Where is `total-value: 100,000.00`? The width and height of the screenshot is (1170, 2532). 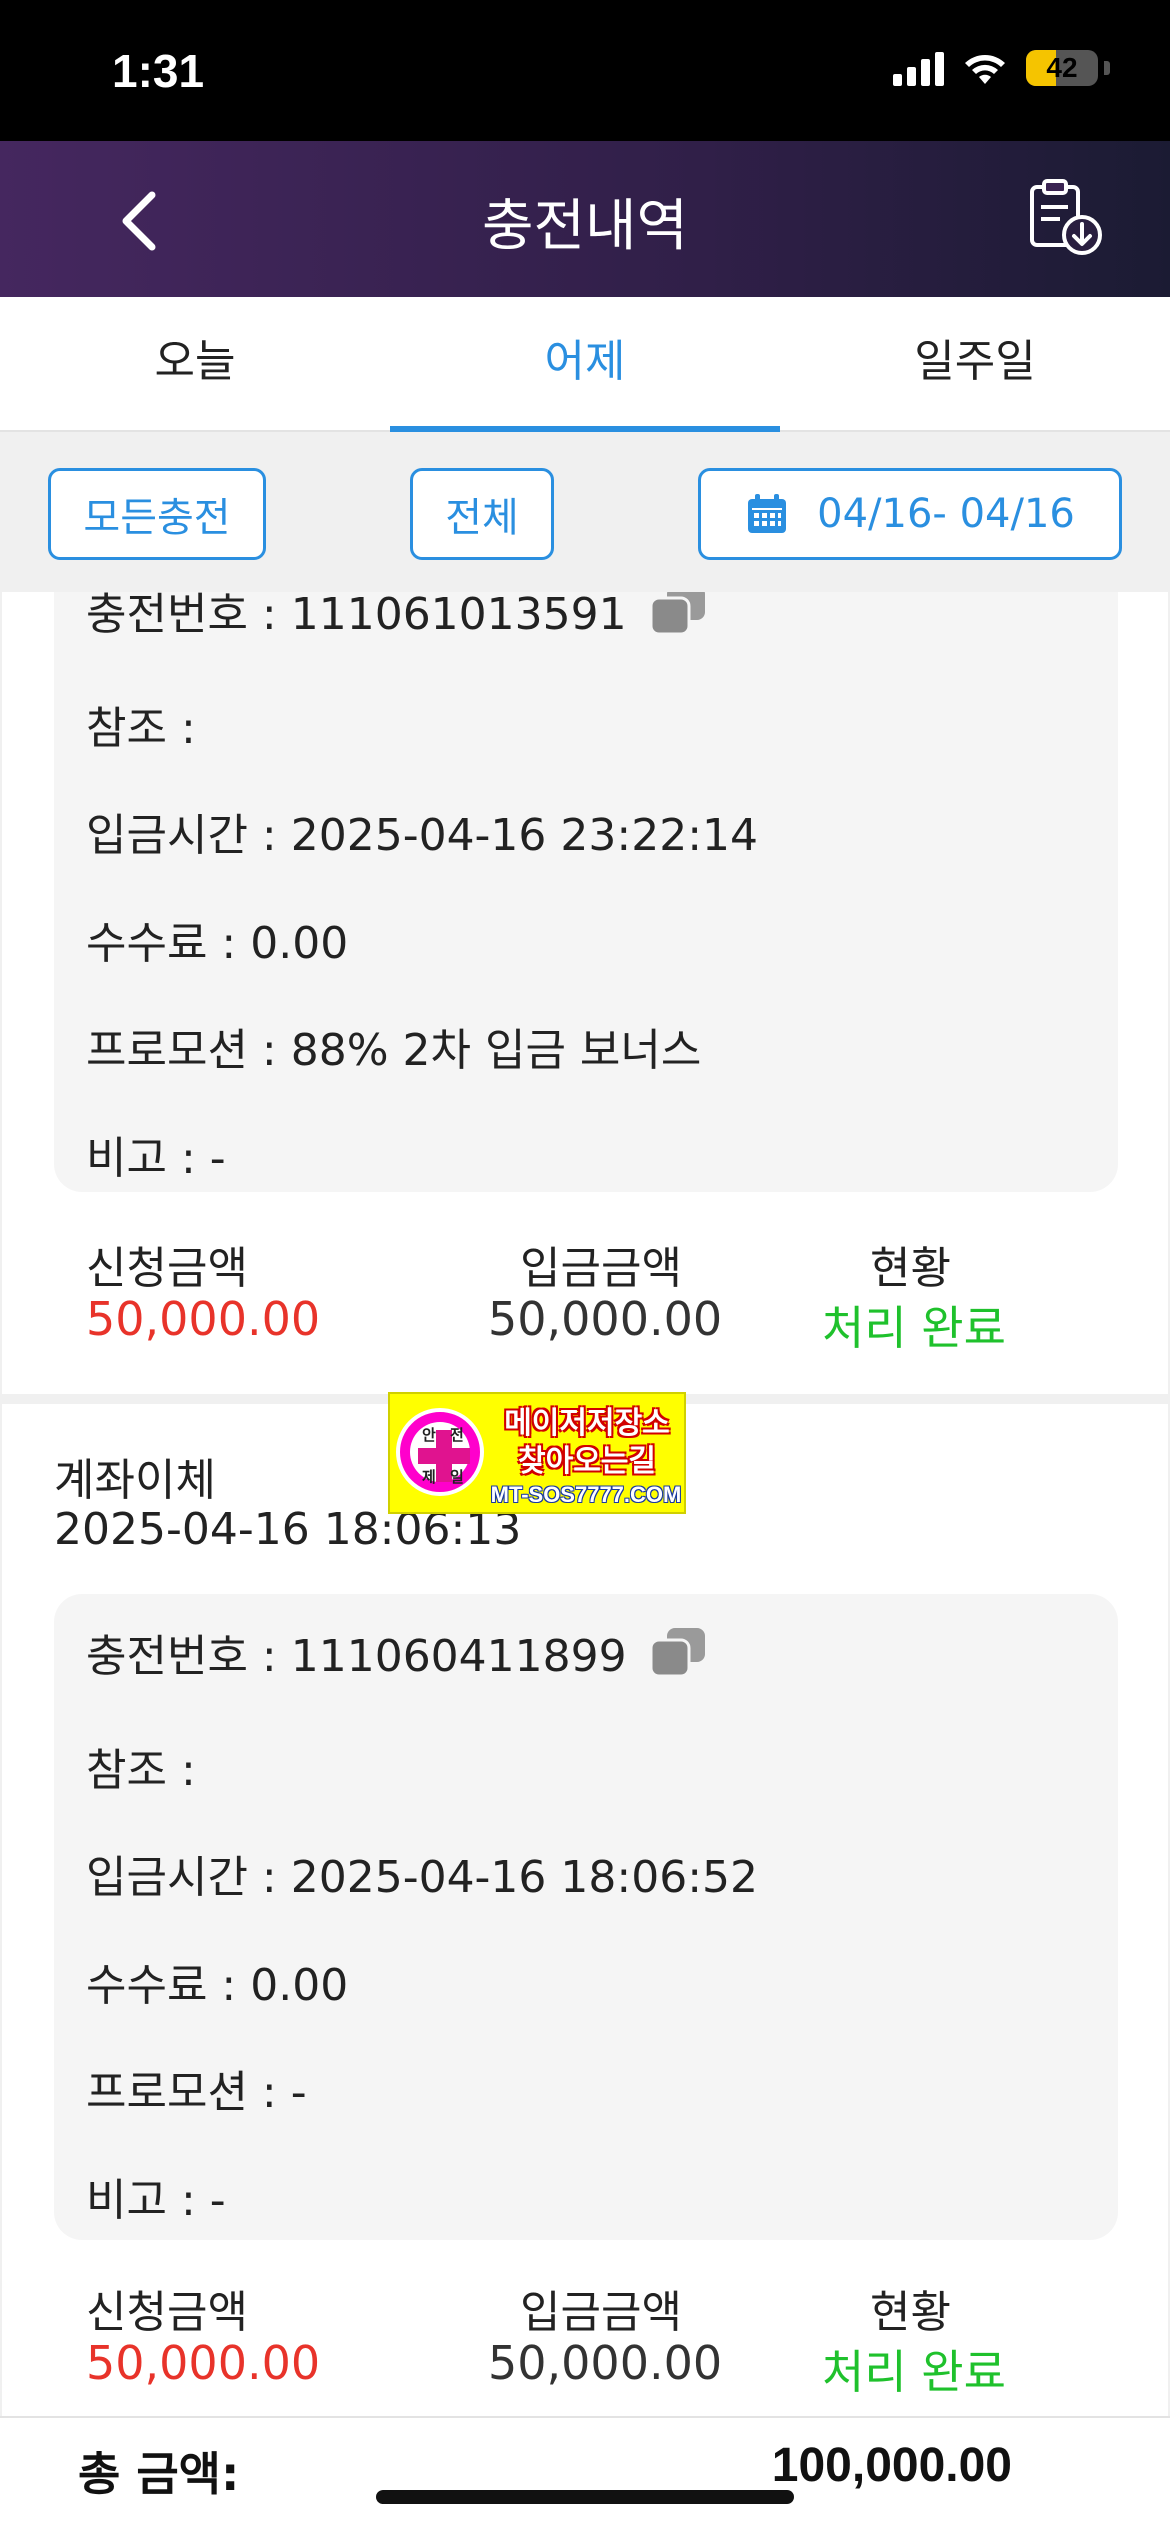 total-value: 100,000.00 is located at coordinates (891, 2465).